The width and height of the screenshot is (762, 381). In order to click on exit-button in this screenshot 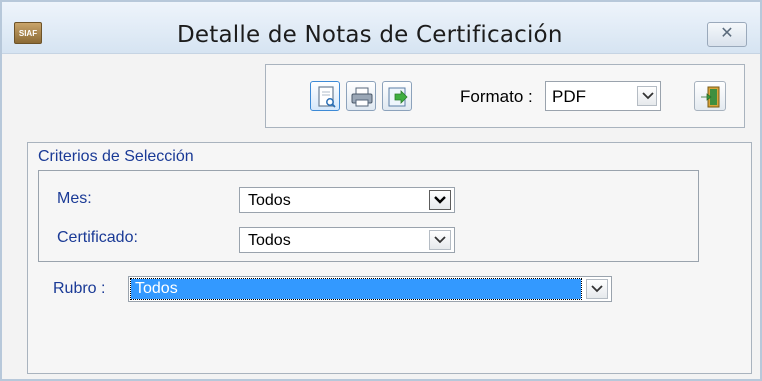, I will do `click(710, 96)`.